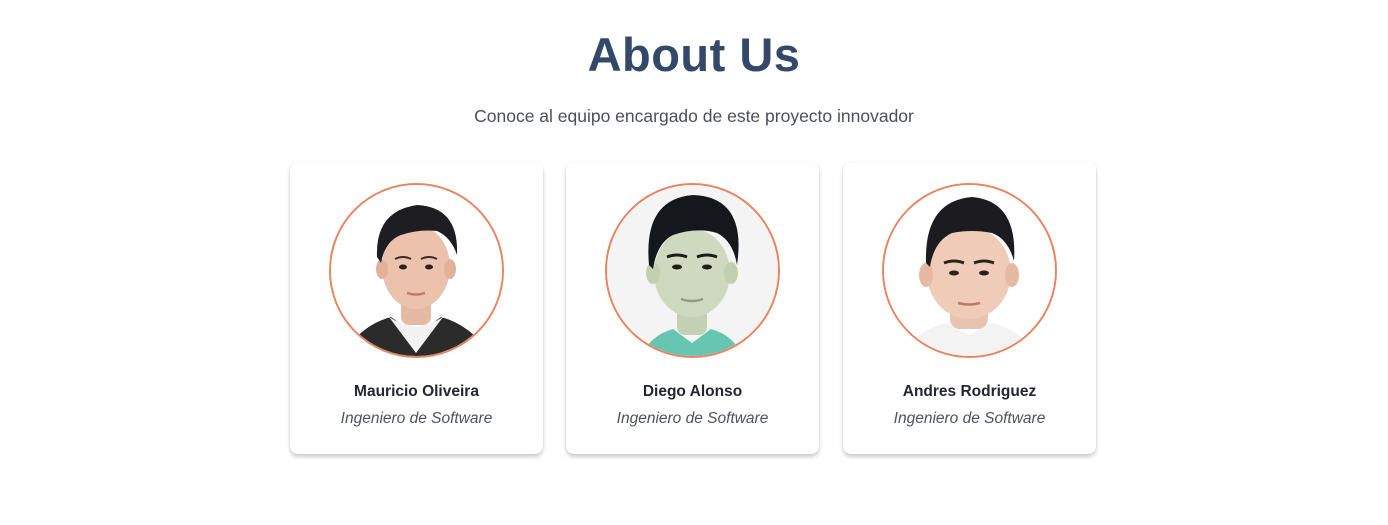  Describe the element at coordinates (416, 391) in the screenshot. I see `member-name: Mauricio Oliveira` at that location.